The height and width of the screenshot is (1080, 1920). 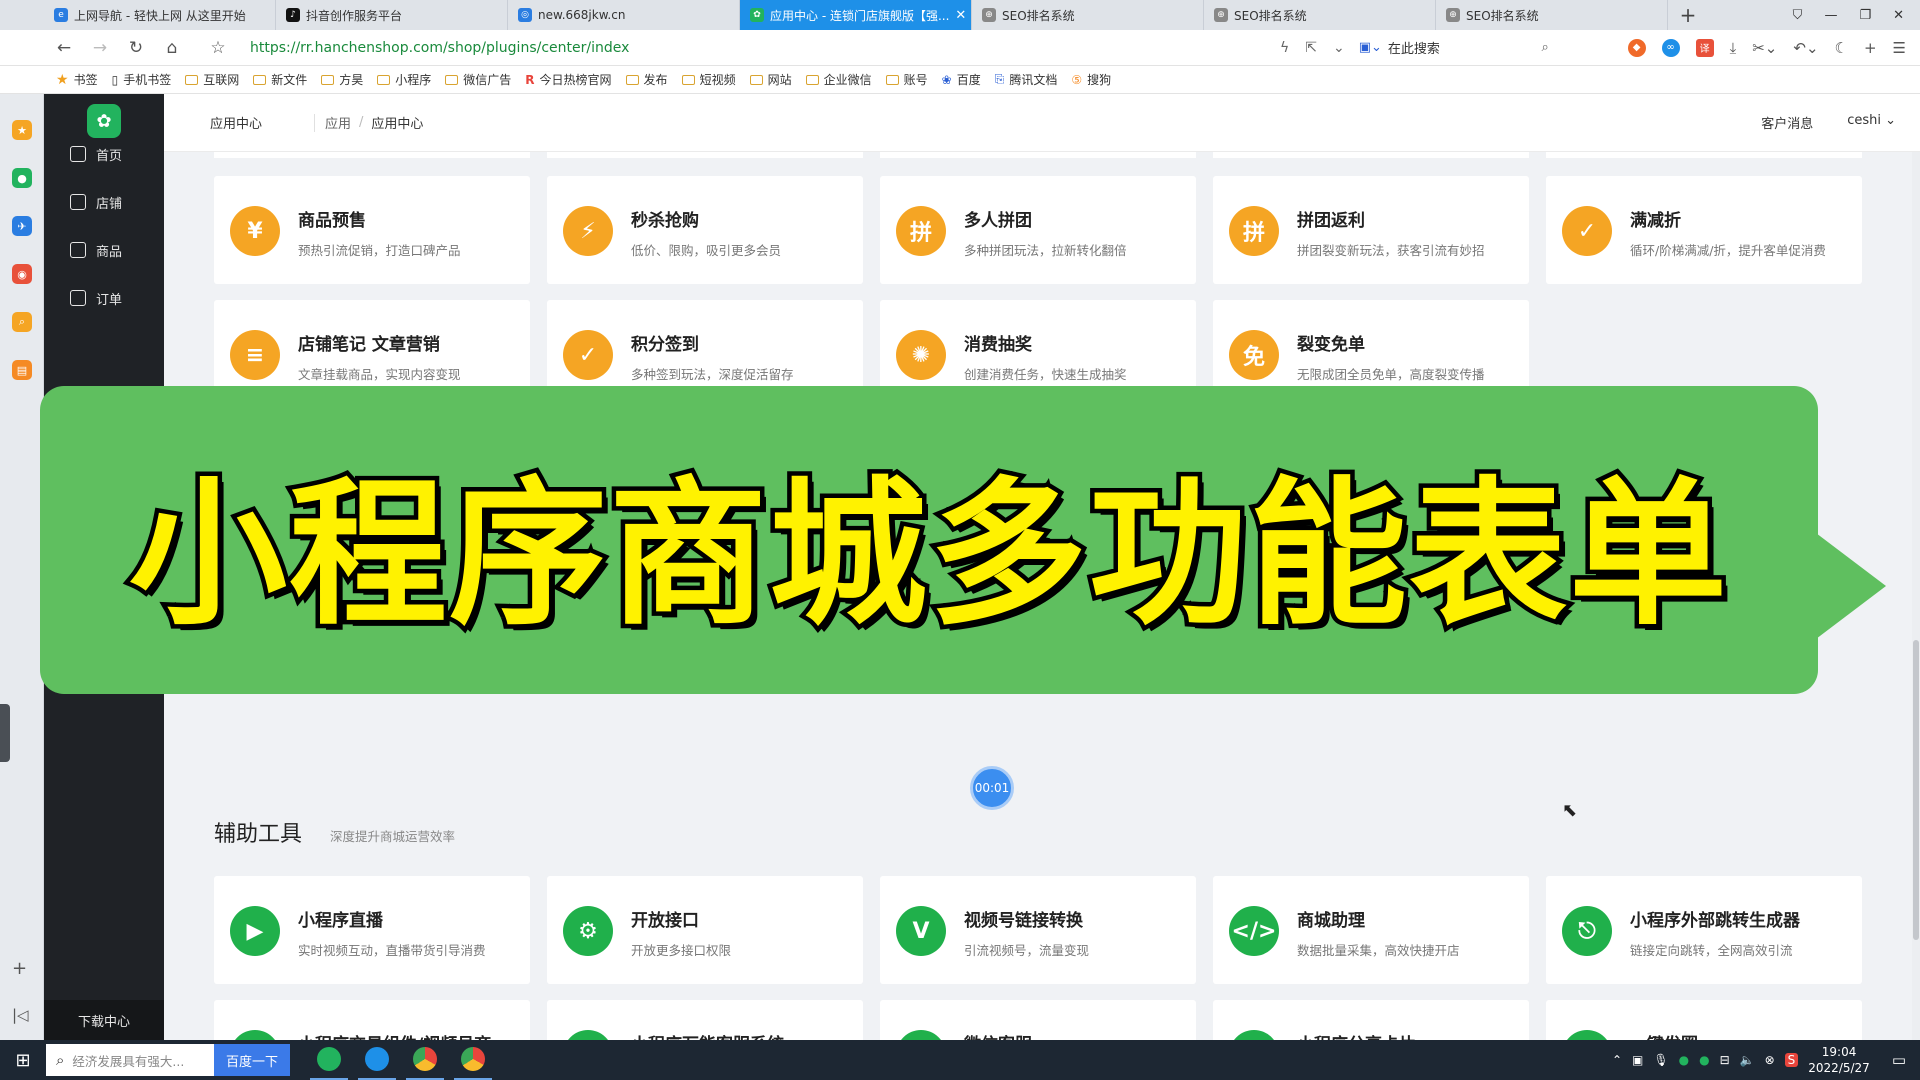 What do you see at coordinates (1038, 1020) in the screenshot?
I see `app-card: 微信客服` at bounding box center [1038, 1020].